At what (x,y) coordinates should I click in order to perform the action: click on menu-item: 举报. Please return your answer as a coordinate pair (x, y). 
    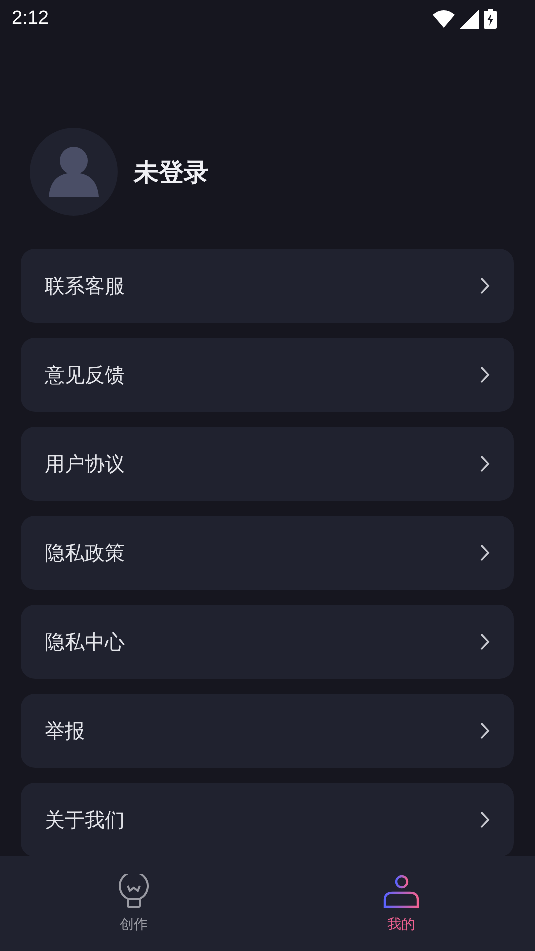
    Looking at the image, I should click on (267, 731).